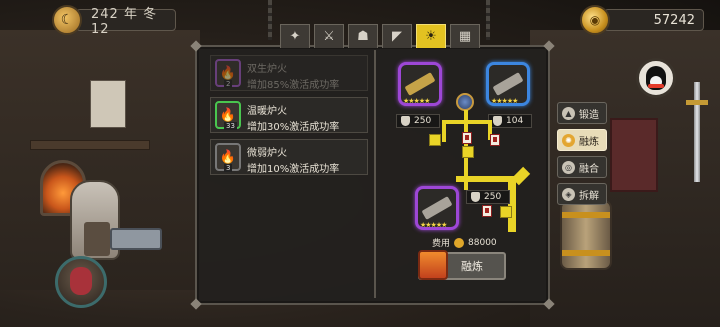 The width and height of the screenshot is (720, 327). I want to click on left-value: 250, so click(423, 121).